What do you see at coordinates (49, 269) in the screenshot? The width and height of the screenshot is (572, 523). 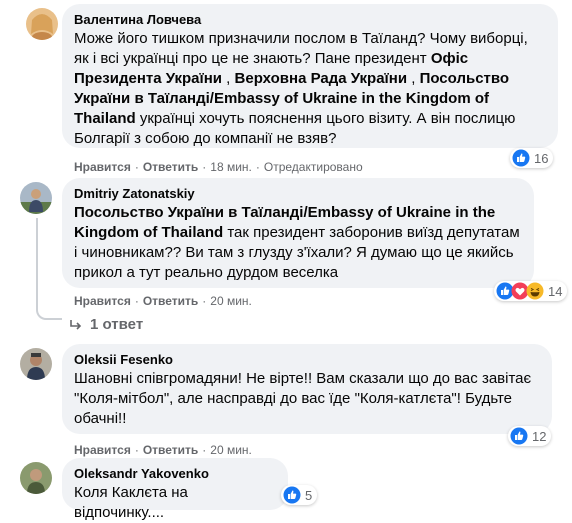 I see `thread-connector` at bounding box center [49, 269].